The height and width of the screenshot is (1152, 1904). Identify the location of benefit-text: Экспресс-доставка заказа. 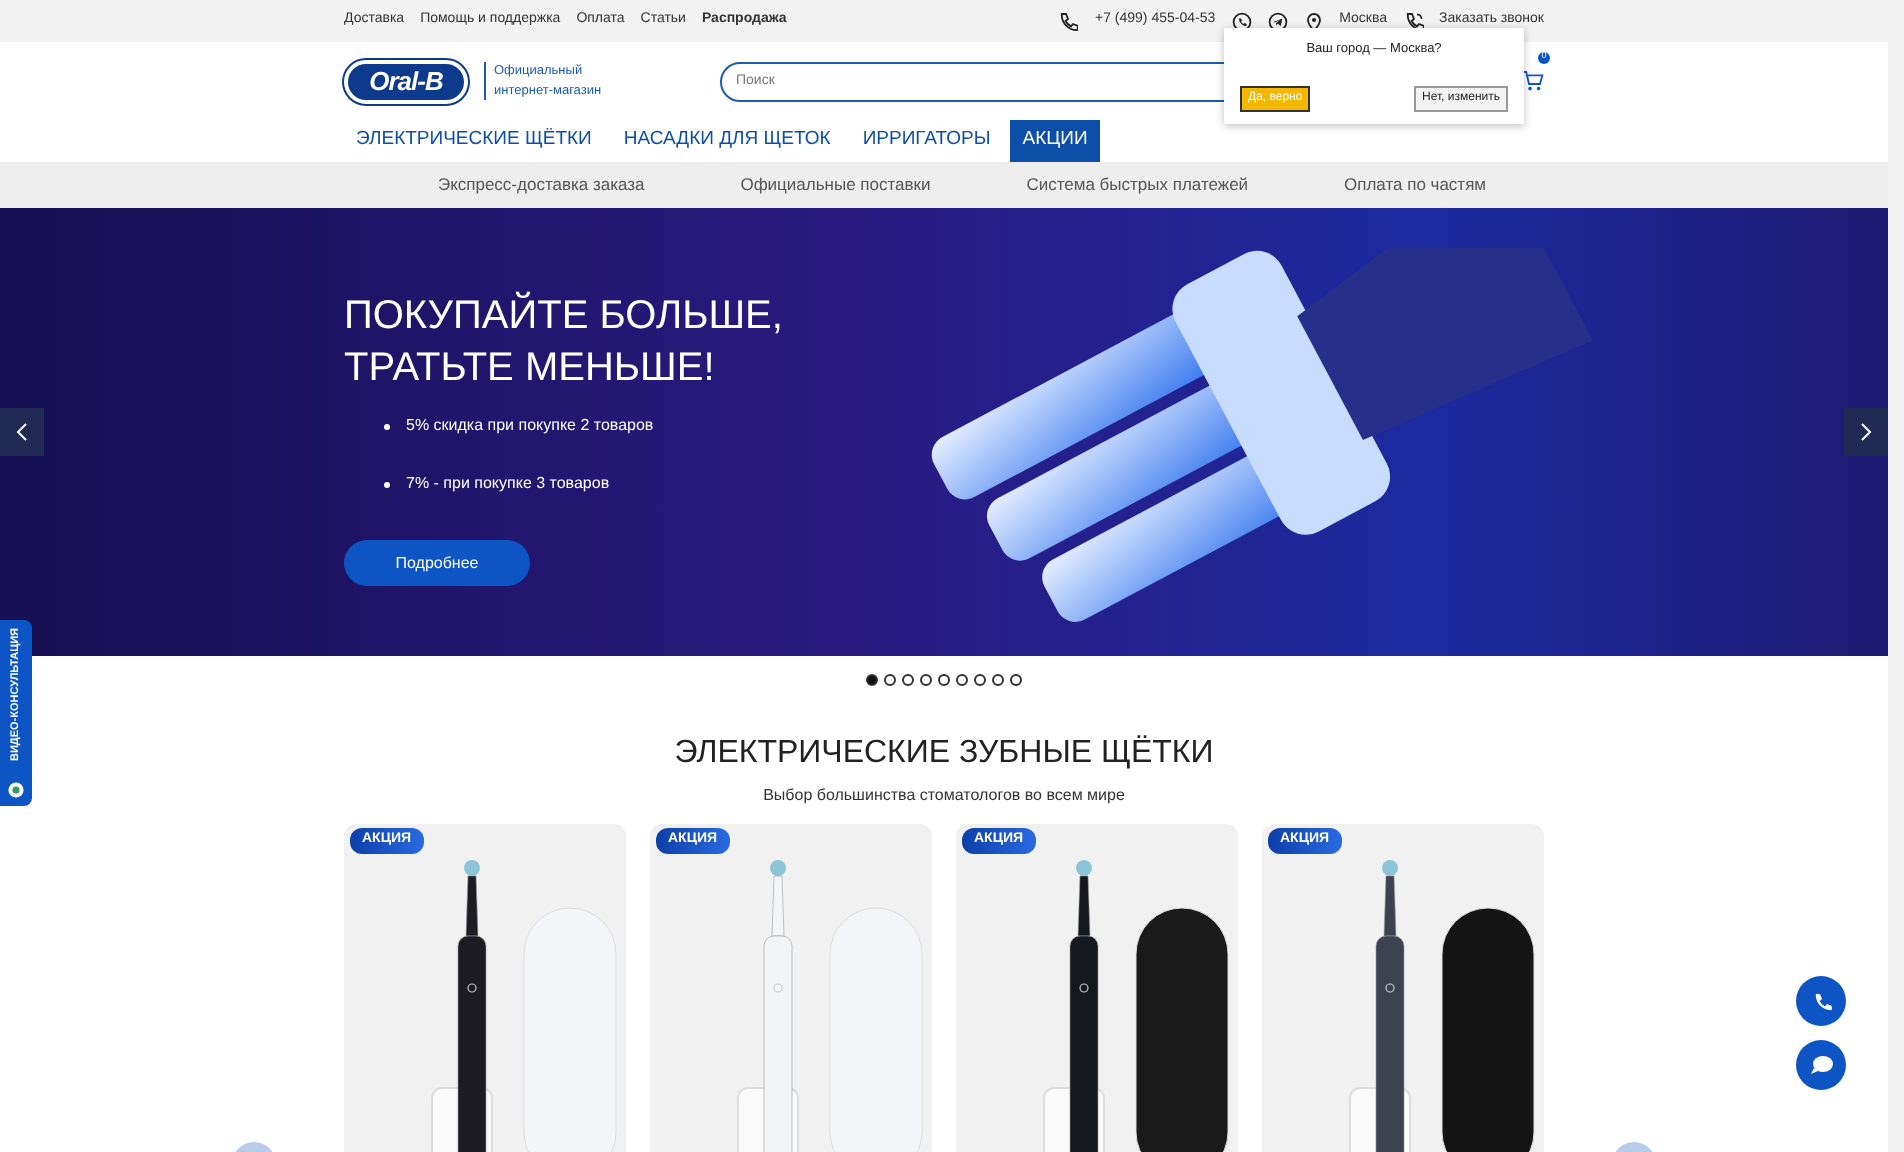
(541, 185).